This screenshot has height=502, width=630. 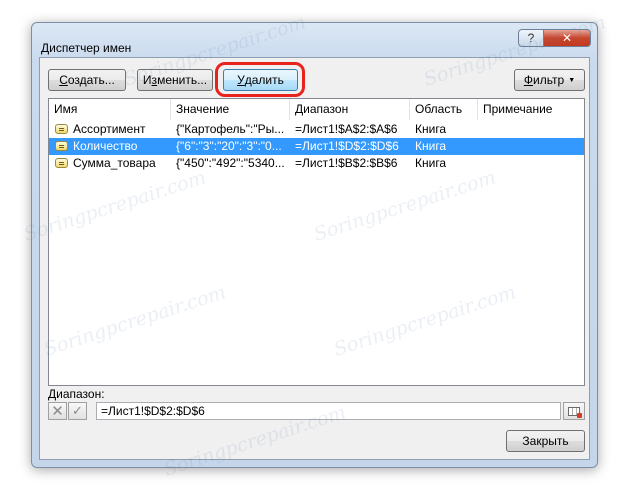 I want to click on checkmark-icon: ✓, so click(x=77, y=411).